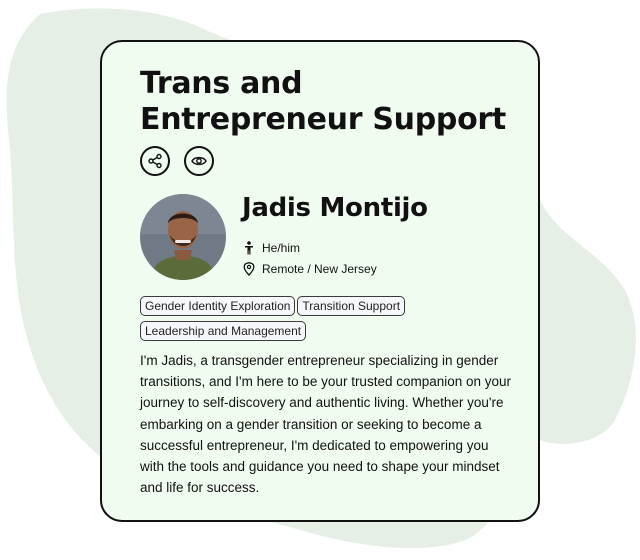  I want to click on location-row: Remote / New Jersey, so click(309, 269).